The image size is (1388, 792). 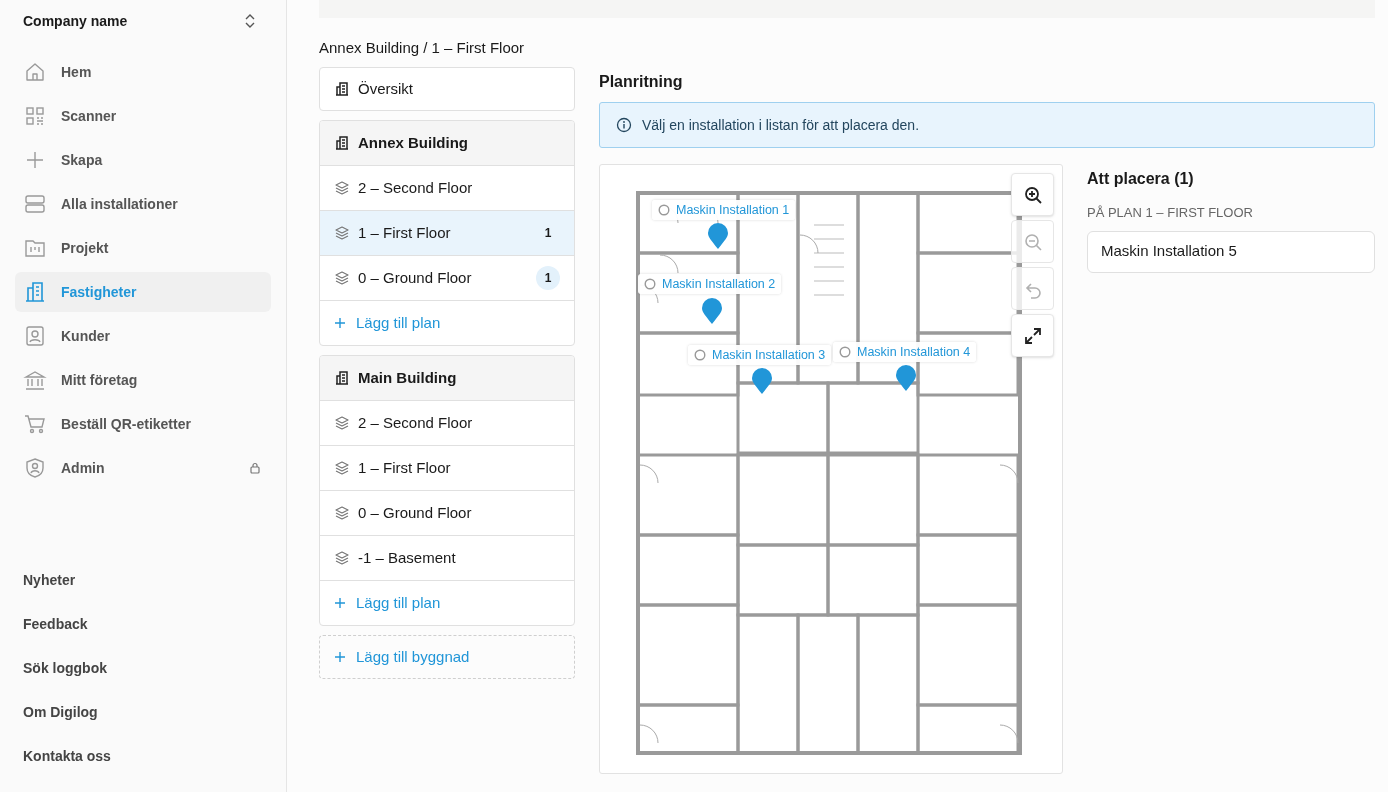 I want to click on nav-item: Skapa, so click(x=143, y=160).